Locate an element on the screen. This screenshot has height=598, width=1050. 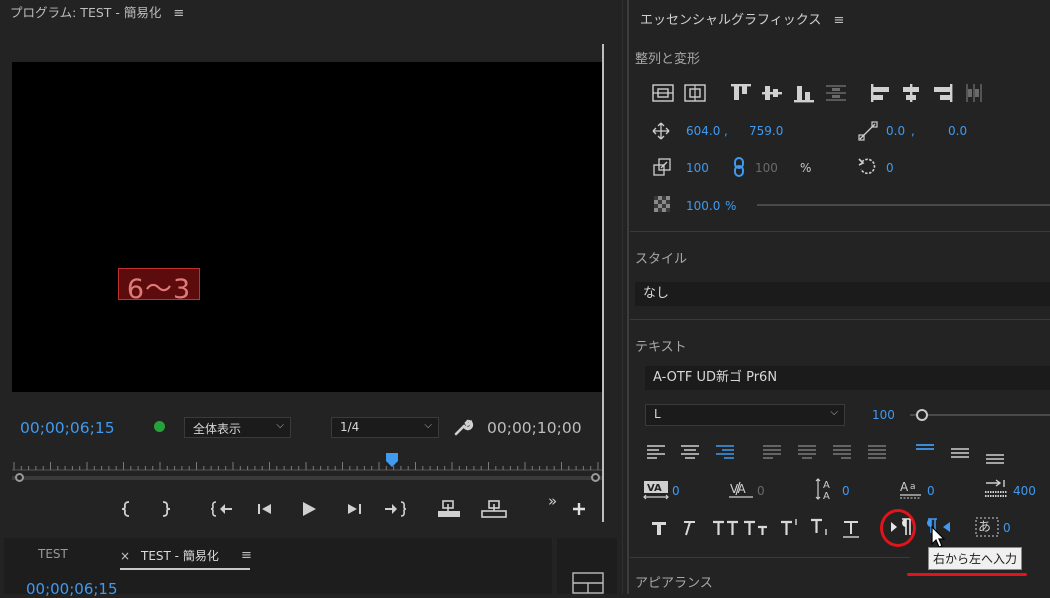
position-y-value: 759.0 is located at coordinates (766, 131).